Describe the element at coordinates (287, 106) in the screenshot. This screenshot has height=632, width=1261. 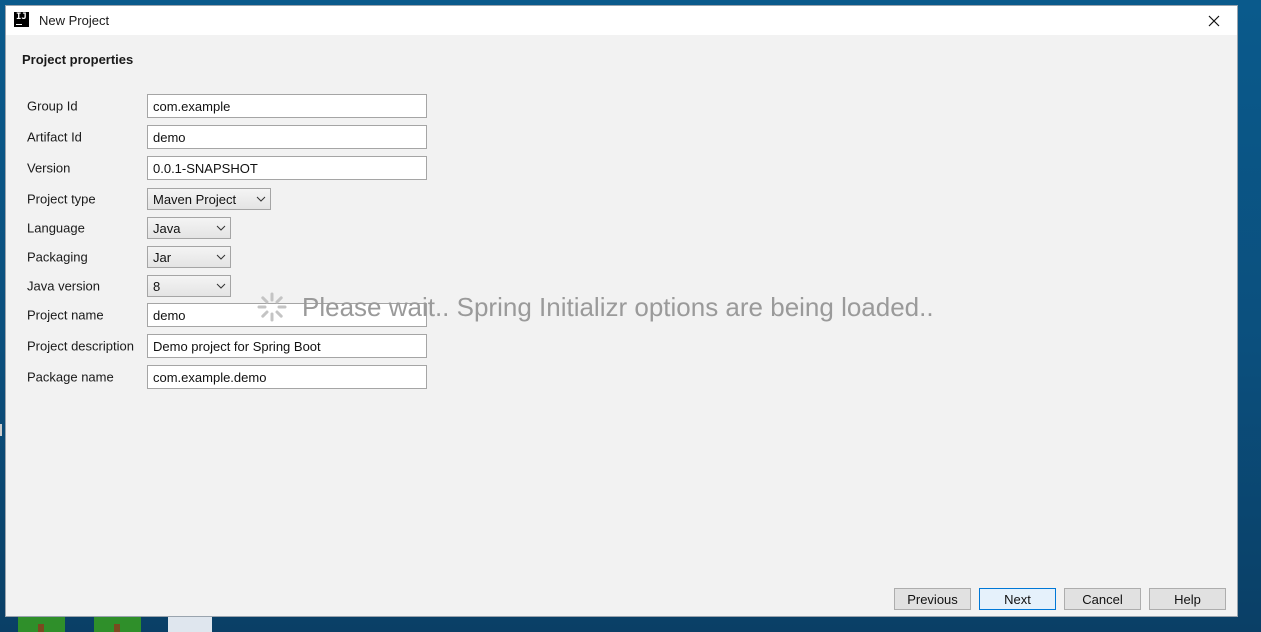
I see `group-id-field` at that location.